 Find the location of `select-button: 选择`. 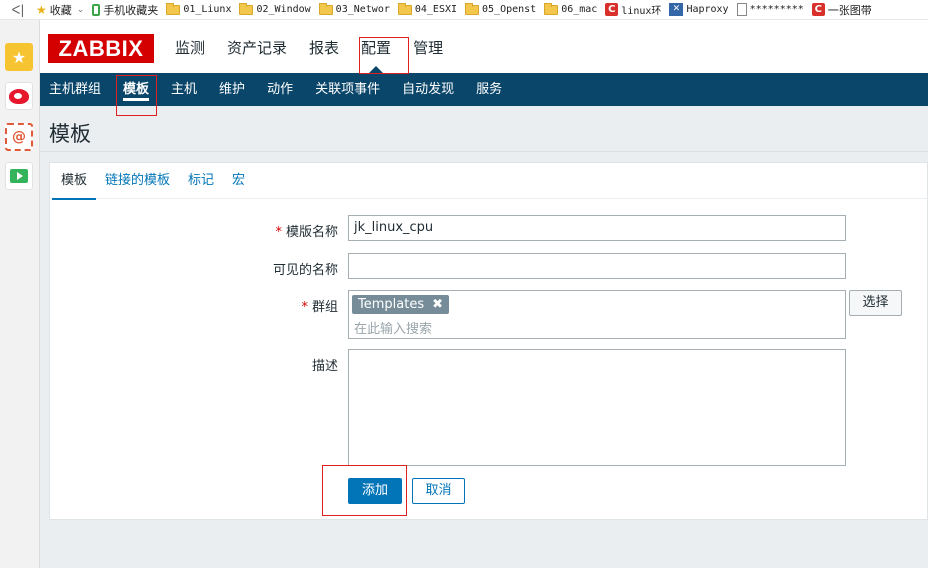

select-button: 选择 is located at coordinates (875, 303).